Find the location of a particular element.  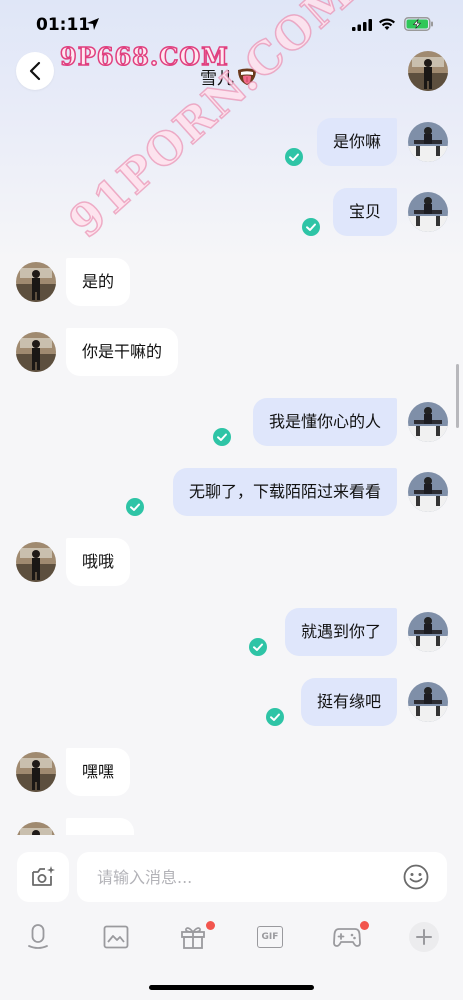

gif-button: GIF is located at coordinates (270, 937).